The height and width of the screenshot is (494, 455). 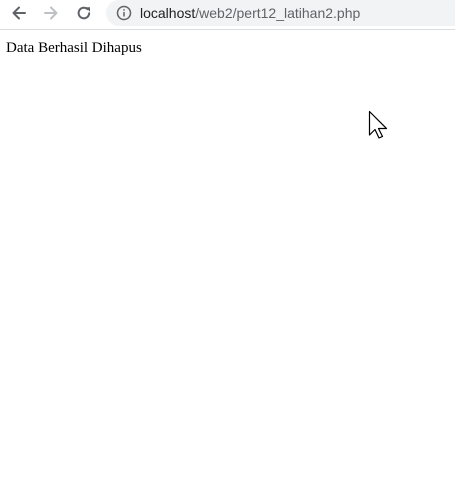 I want to click on mouse-cursor-icon, so click(x=378, y=124).